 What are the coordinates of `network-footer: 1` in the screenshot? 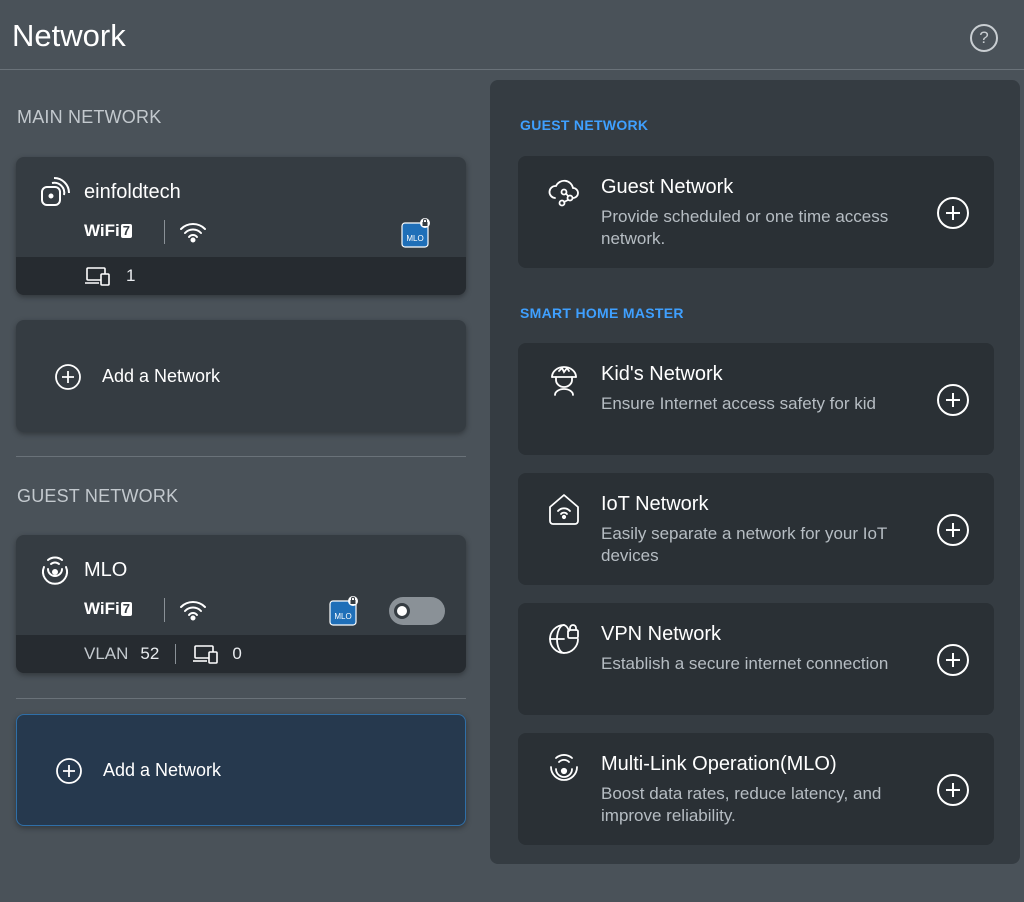 It's located at (241, 276).